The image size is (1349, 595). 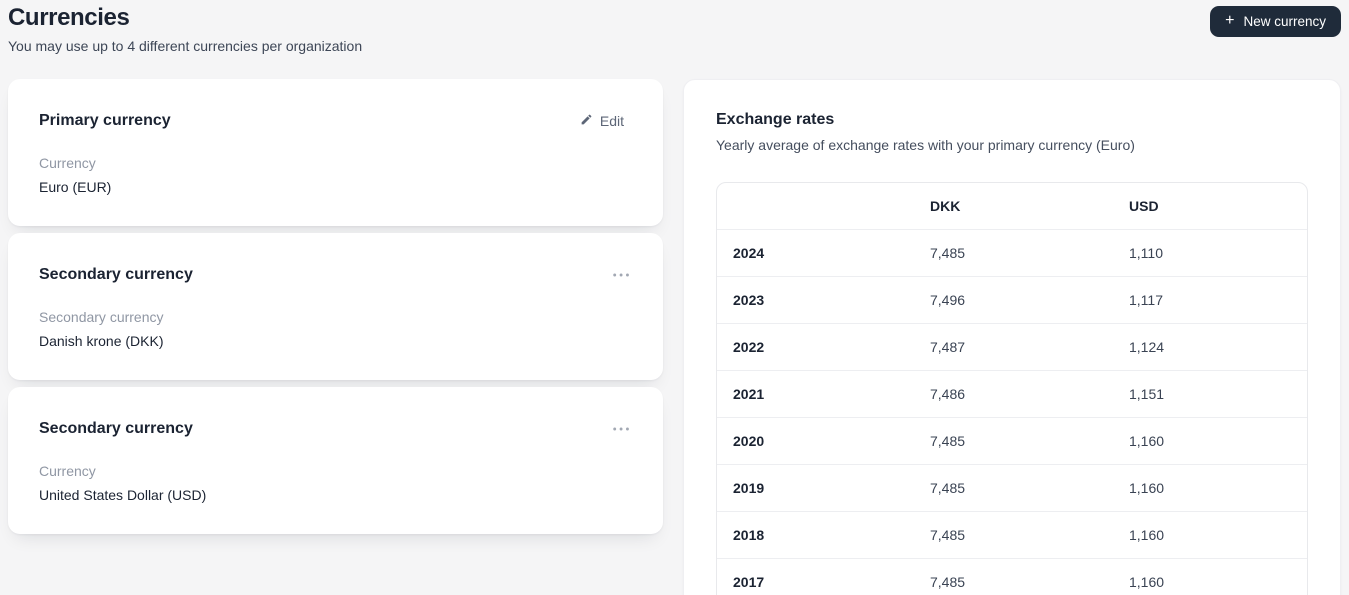 I want to click on year-column-header, so click(x=815, y=206).